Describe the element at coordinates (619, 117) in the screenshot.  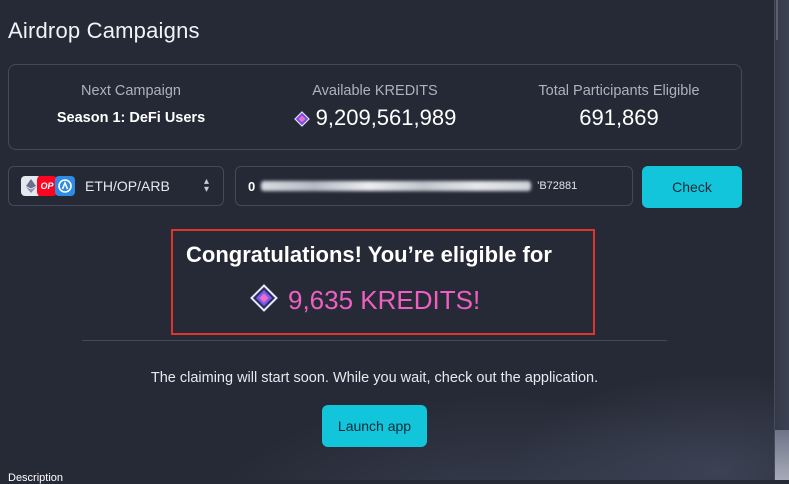
I see `total-participants-value: 691,869` at that location.